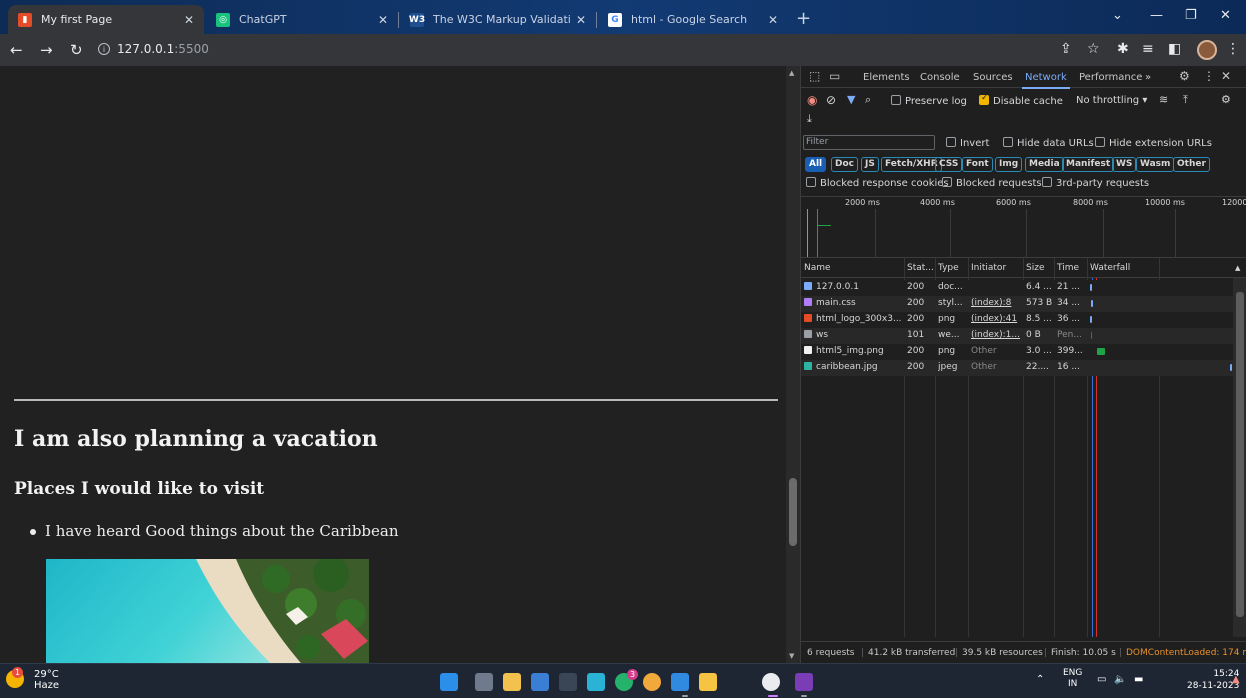 The height and width of the screenshot is (698, 1246). Describe the element at coordinates (988, 268) in the screenshot. I see `col-initiator: Initiator` at that location.